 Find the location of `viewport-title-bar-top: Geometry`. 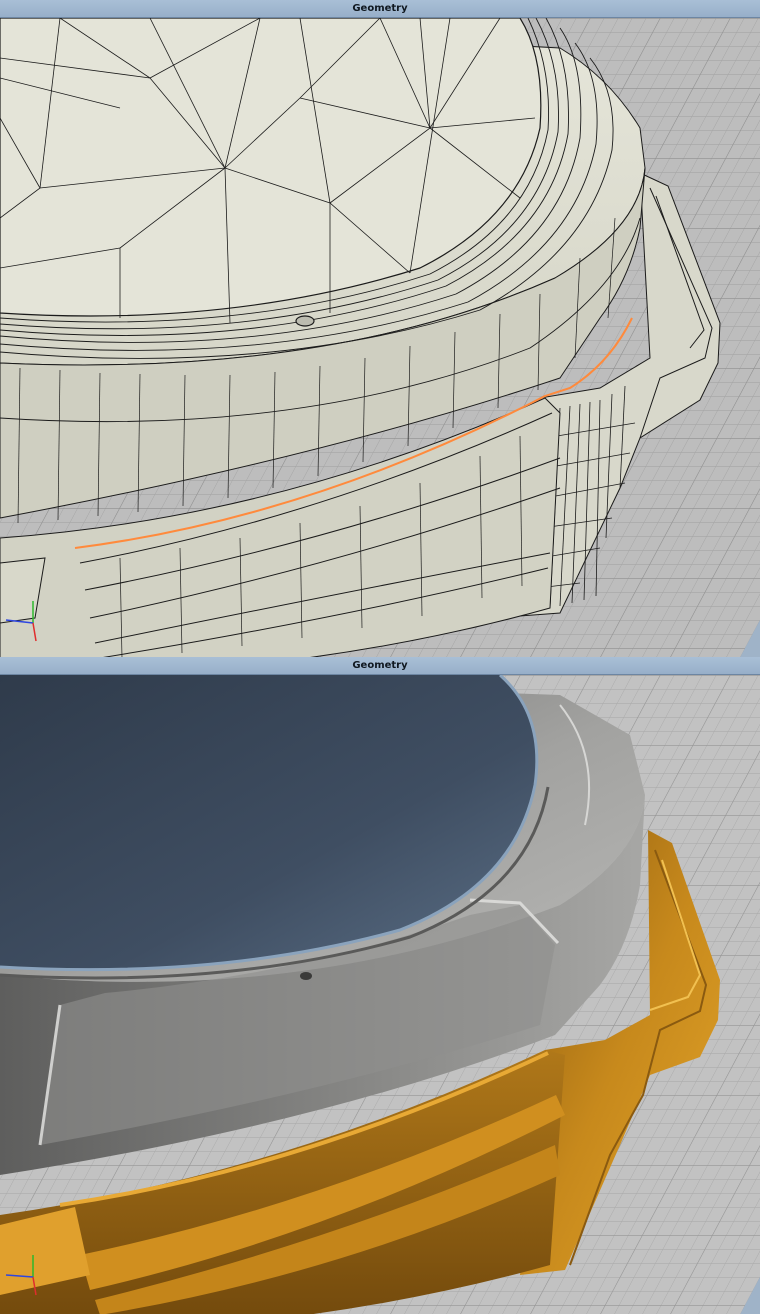

viewport-title-bar-top: Geometry is located at coordinates (380, 9).